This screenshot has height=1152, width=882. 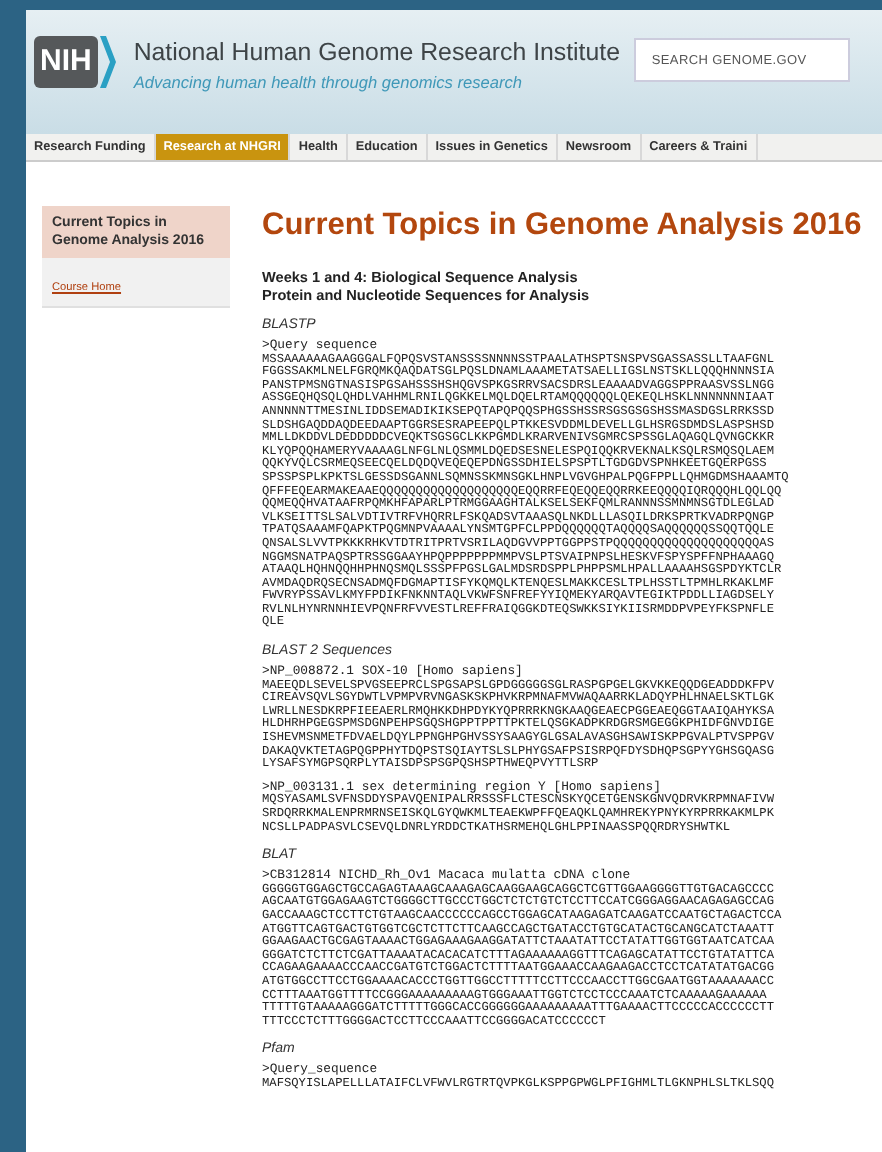 What do you see at coordinates (563, 226) in the screenshot?
I see `page-title: Current Topics in Genome Analysis 2016` at bounding box center [563, 226].